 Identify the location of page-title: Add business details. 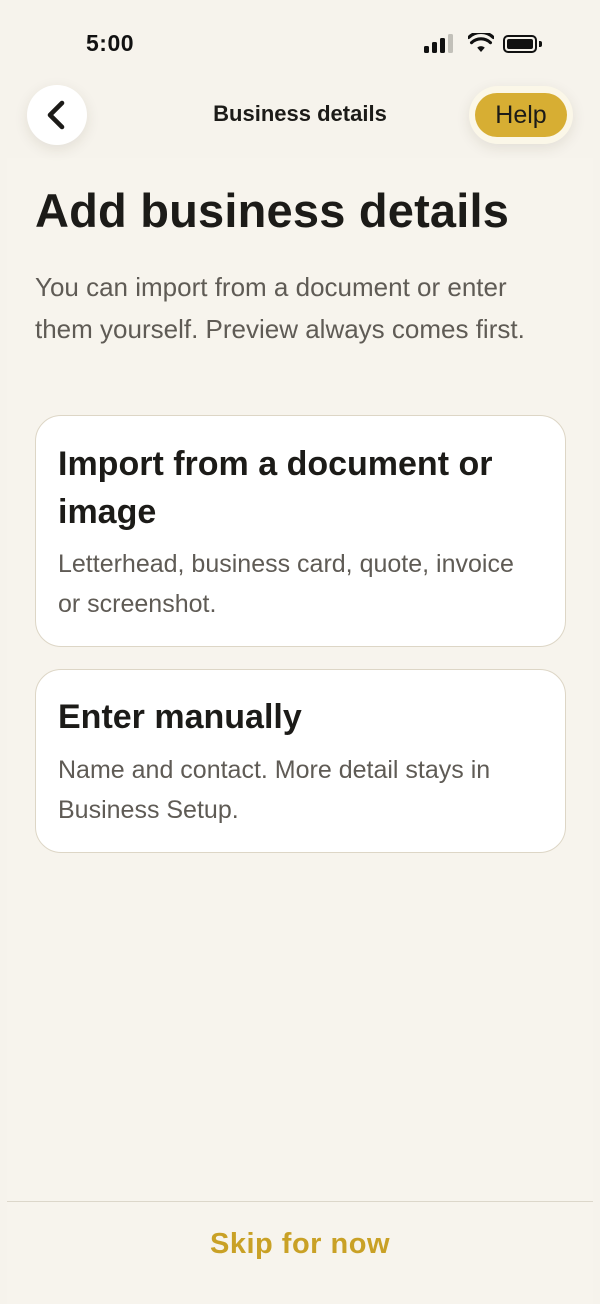
(272, 210).